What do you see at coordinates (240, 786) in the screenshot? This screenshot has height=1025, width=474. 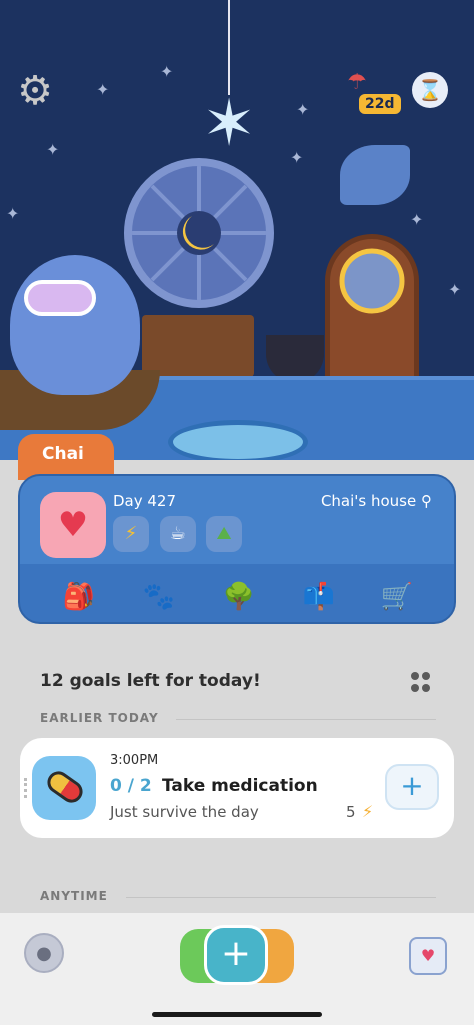 I see `goal-name: Take medication` at bounding box center [240, 786].